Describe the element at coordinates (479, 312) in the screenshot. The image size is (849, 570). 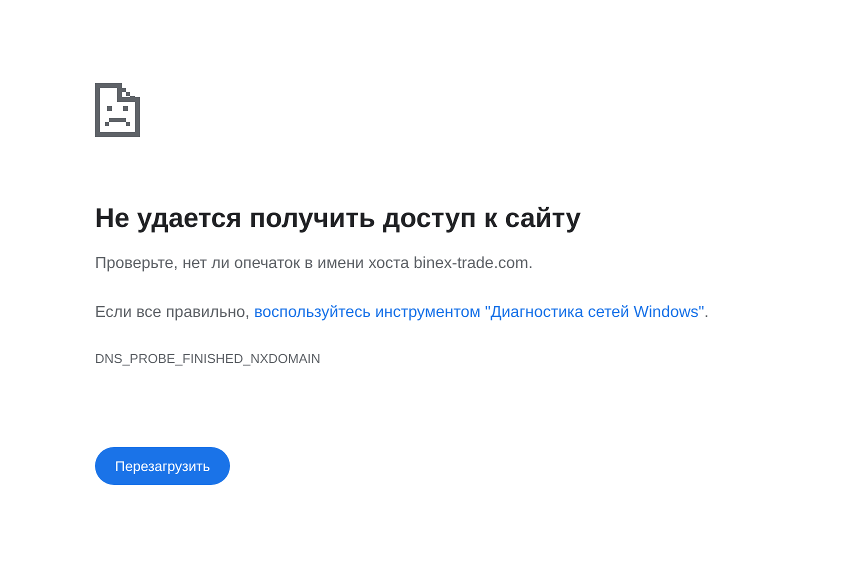
I see `diagnostics-link: воспользуйтесь инструментом "Диагностика сетей Windows"` at that location.